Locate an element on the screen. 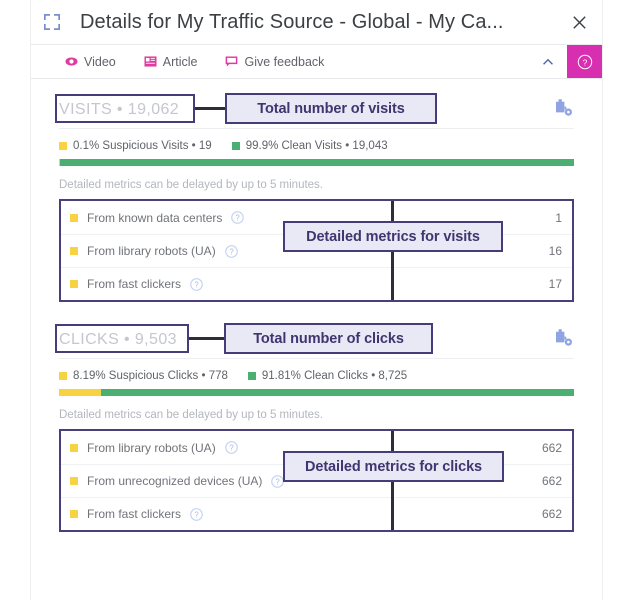 This screenshot has height=600, width=633. visits-annotation-label: Total number of visits is located at coordinates (331, 108).